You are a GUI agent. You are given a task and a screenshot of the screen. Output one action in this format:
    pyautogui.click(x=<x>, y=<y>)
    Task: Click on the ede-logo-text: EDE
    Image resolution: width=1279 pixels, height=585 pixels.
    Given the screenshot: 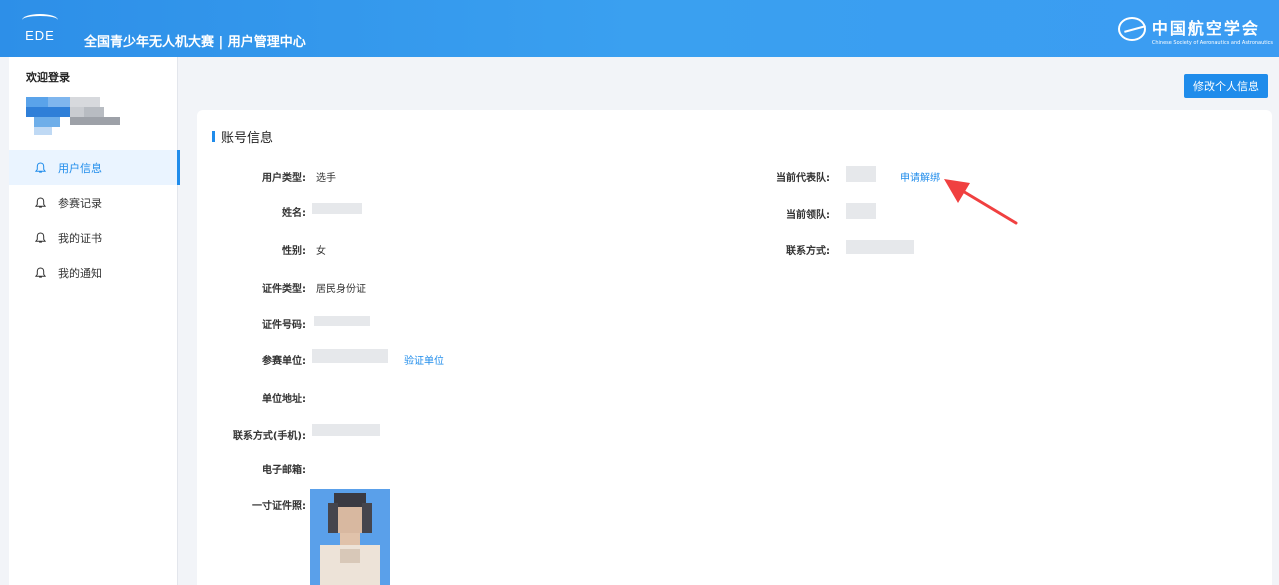 What is the action you would take?
    pyautogui.click(x=40, y=35)
    